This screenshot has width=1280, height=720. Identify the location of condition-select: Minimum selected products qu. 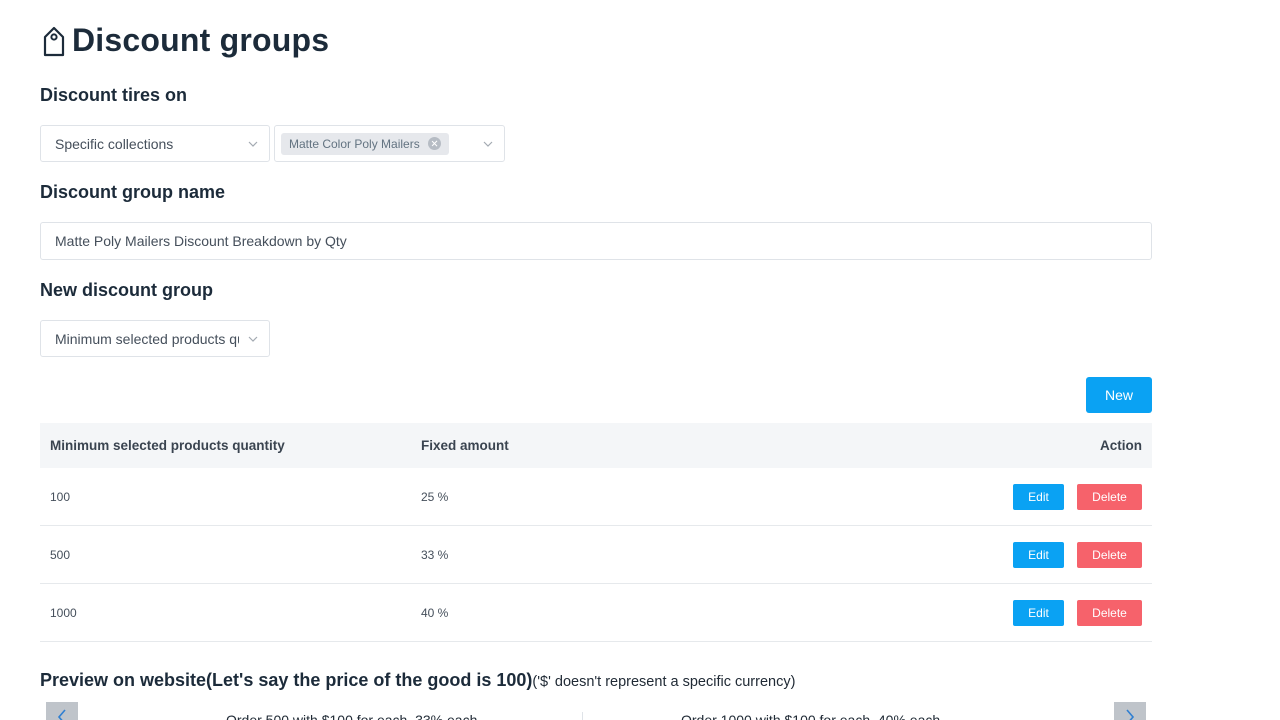
(155, 338).